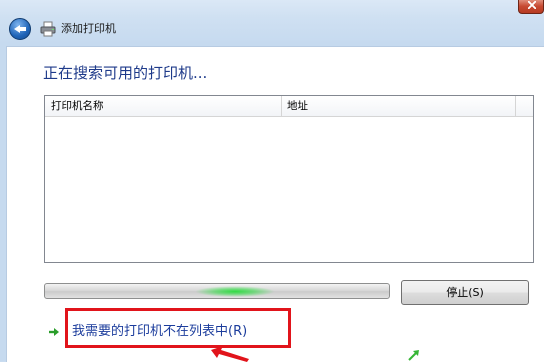 Image resolution: width=544 pixels, height=362 pixels. What do you see at coordinates (48, 29) in the screenshot?
I see `printer-icon` at bounding box center [48, 29].